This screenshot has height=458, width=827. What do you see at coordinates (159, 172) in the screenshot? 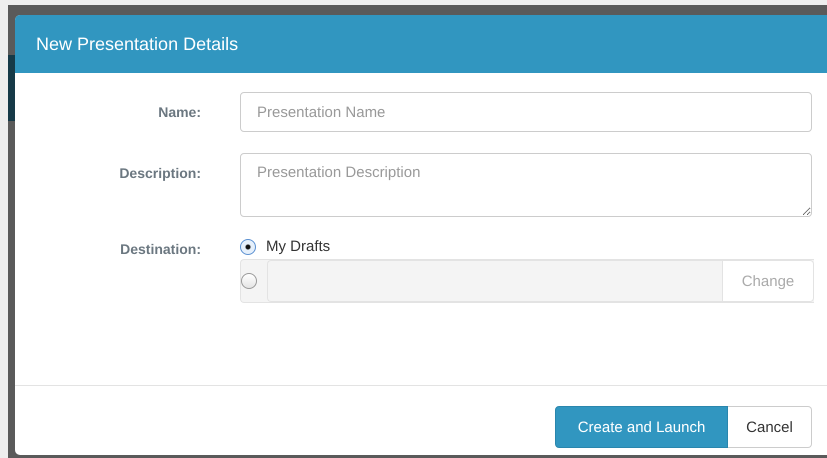
I see `field-label: Description:` at bounding box center [159, 172].